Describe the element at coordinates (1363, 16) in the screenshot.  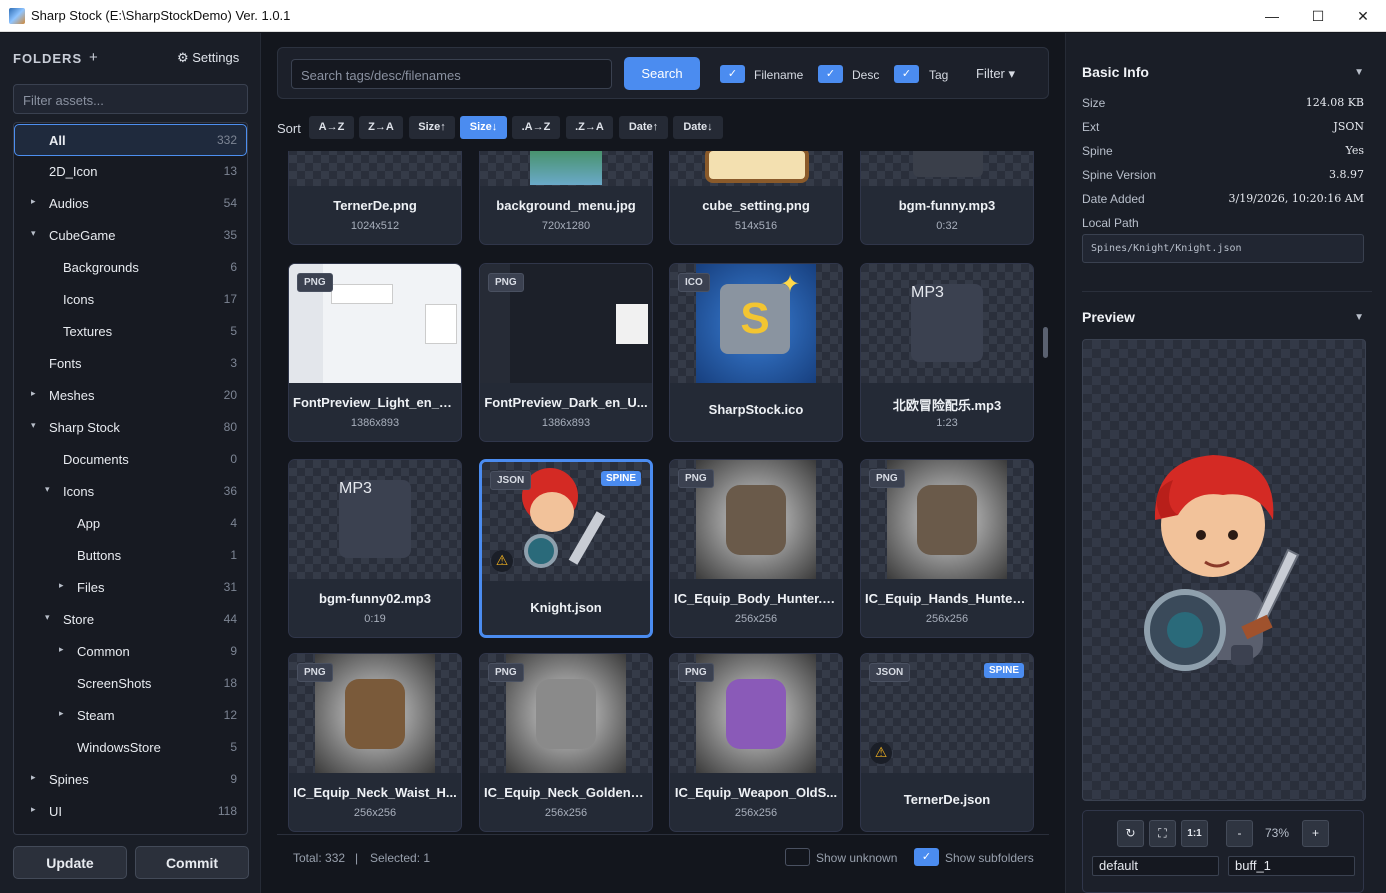
I see `close-button: ✕` at that location.